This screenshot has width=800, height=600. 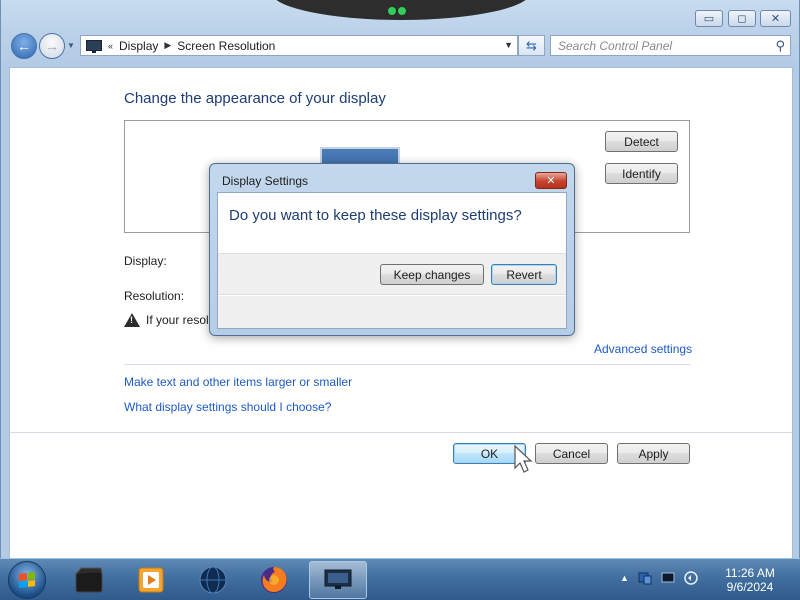 I want to click on globe-icon, so click(x=213, y=580).